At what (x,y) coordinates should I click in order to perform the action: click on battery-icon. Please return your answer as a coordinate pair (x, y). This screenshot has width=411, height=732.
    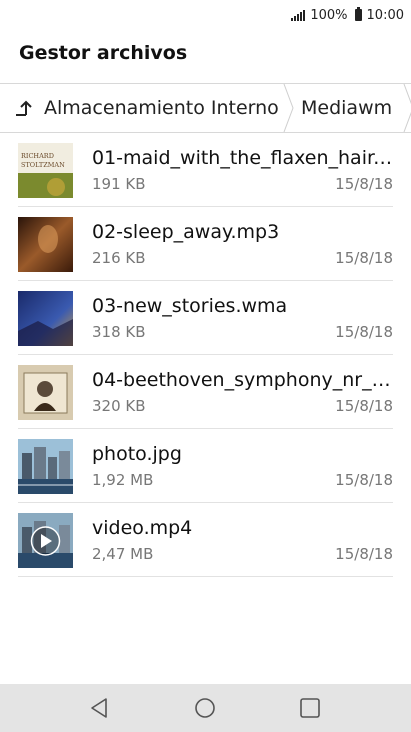
    Looking at the image, I should click on (358, 14).